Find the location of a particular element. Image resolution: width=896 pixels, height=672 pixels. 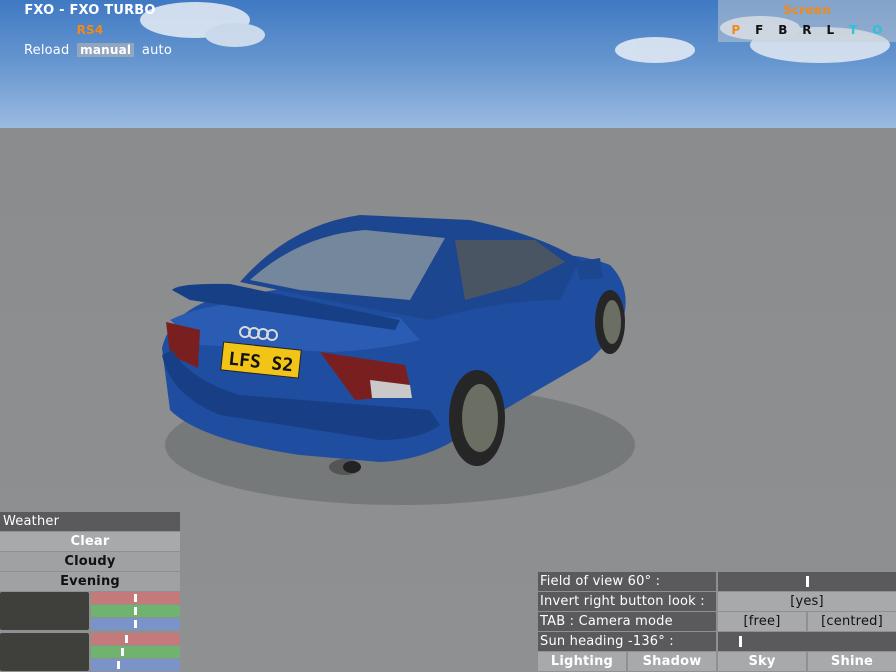

shadow-button: Shadow is located at coordinates (672, 661).